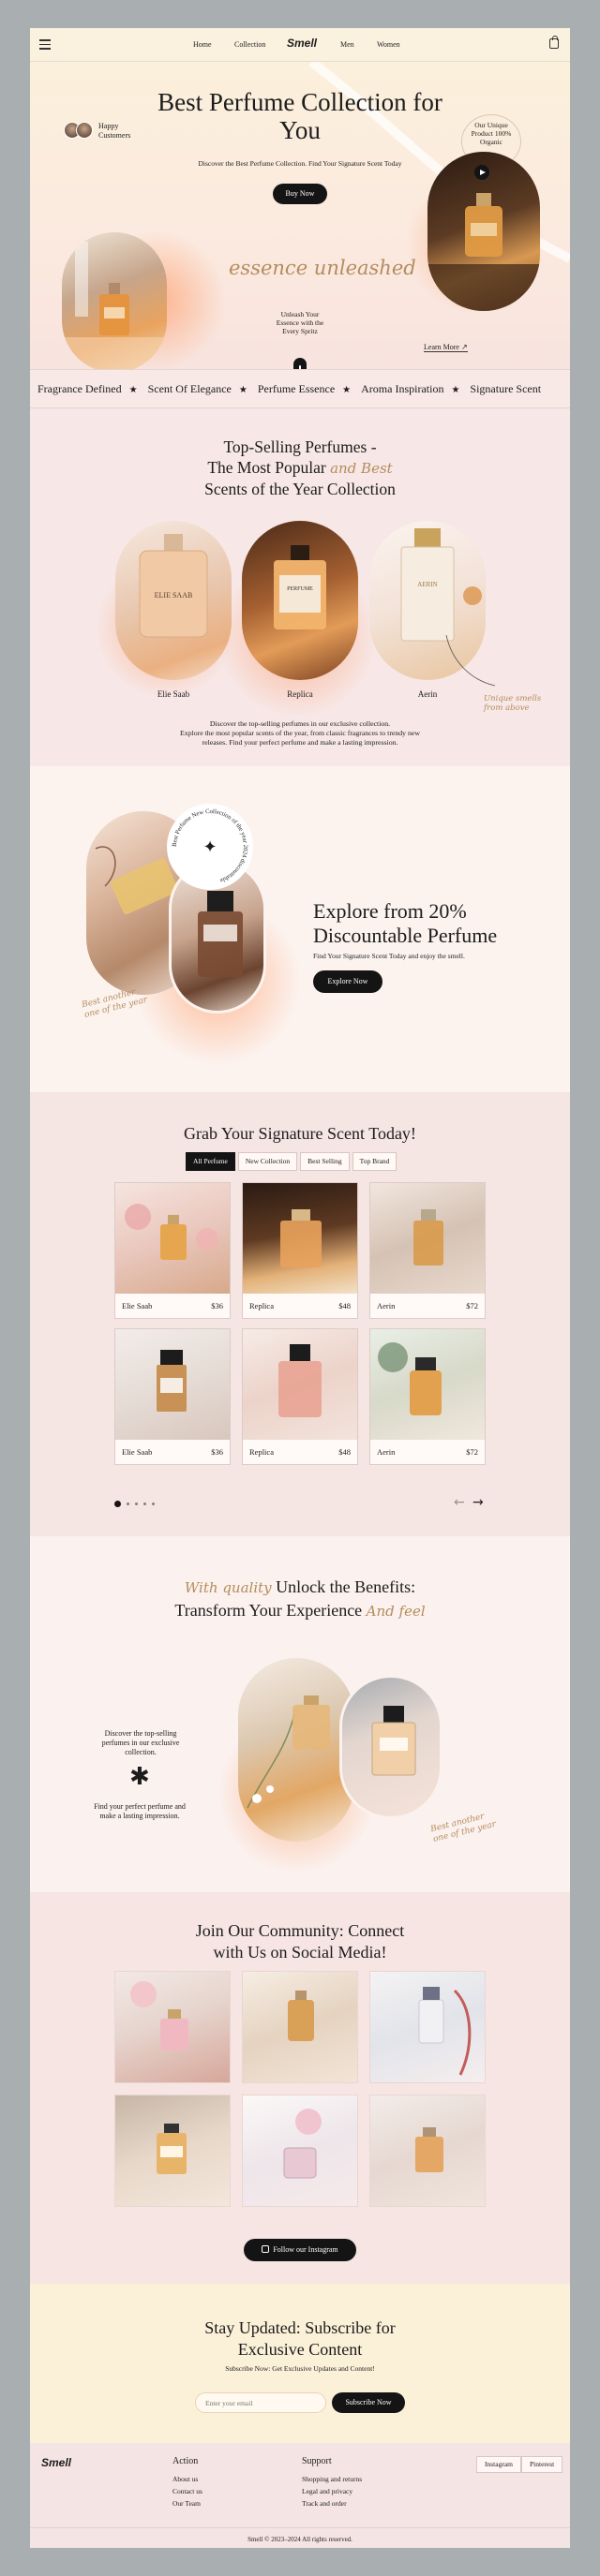 Image resolution: width=600 pixels, height=2576 pixels. I want to click on shop-title: Grab Your Signature Scent Today!, so click(300, 1133).